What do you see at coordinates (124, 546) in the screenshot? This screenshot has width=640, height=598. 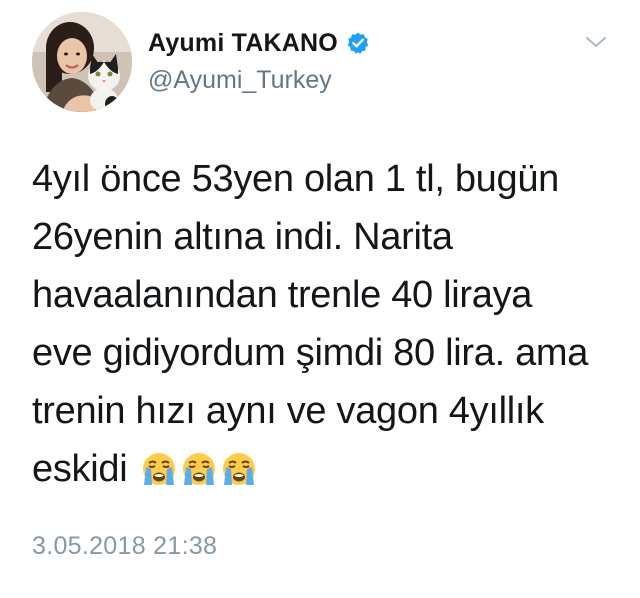 I see `tweet-timestamp: 3.05.2018 21:38` at bounding box center [124, 546].